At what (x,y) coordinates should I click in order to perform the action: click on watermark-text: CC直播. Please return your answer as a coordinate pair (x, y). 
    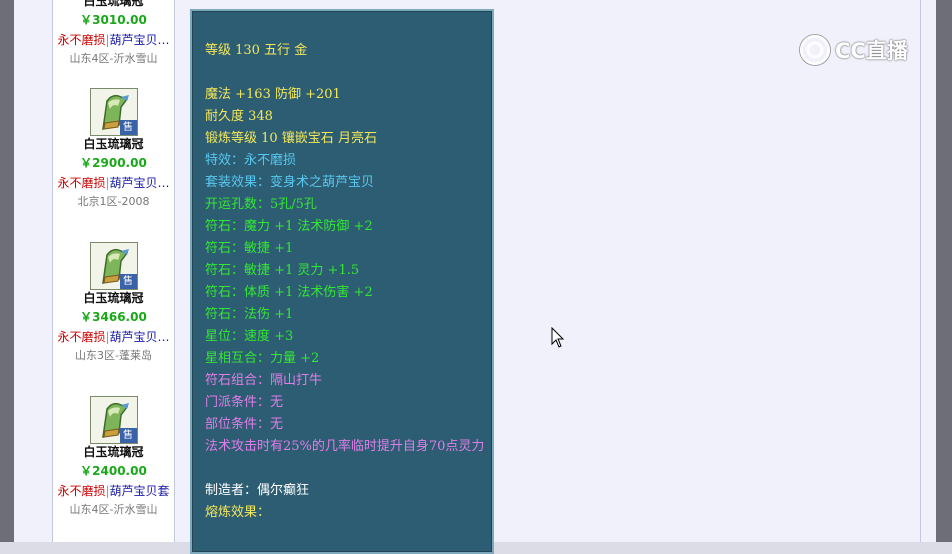
    Looking at the image, I should click on (871, 51).